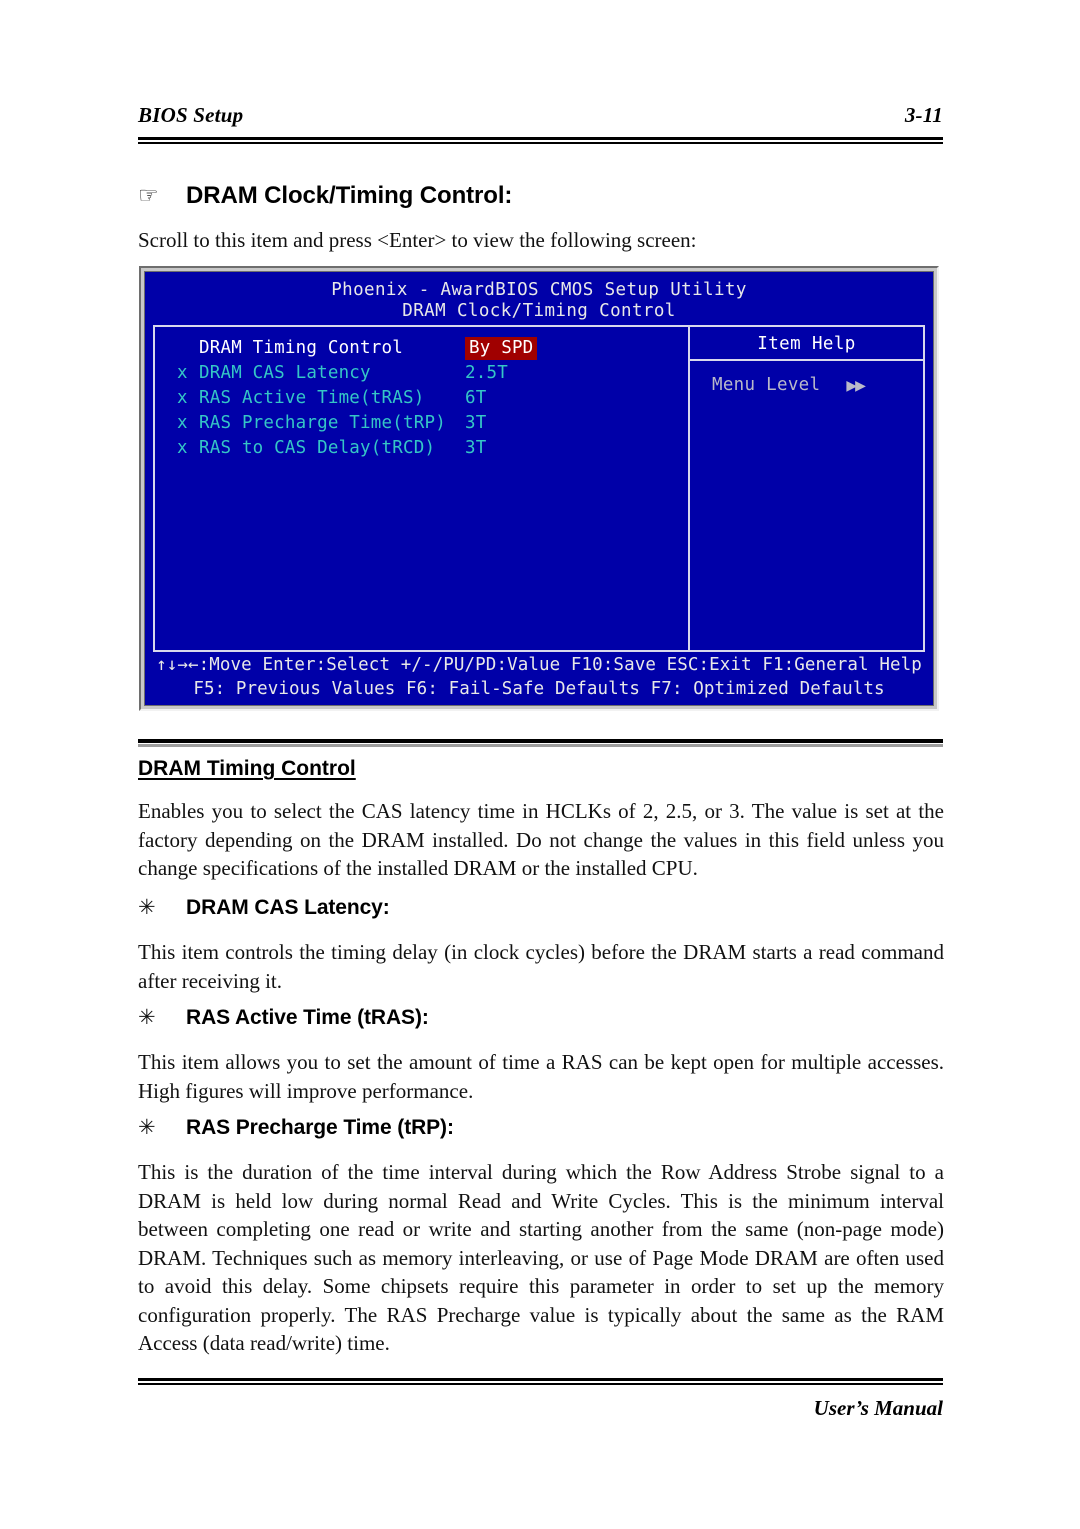  I want to click on bios-row-label: RAS to CAS Delay(tRCD), so click(317, 448).